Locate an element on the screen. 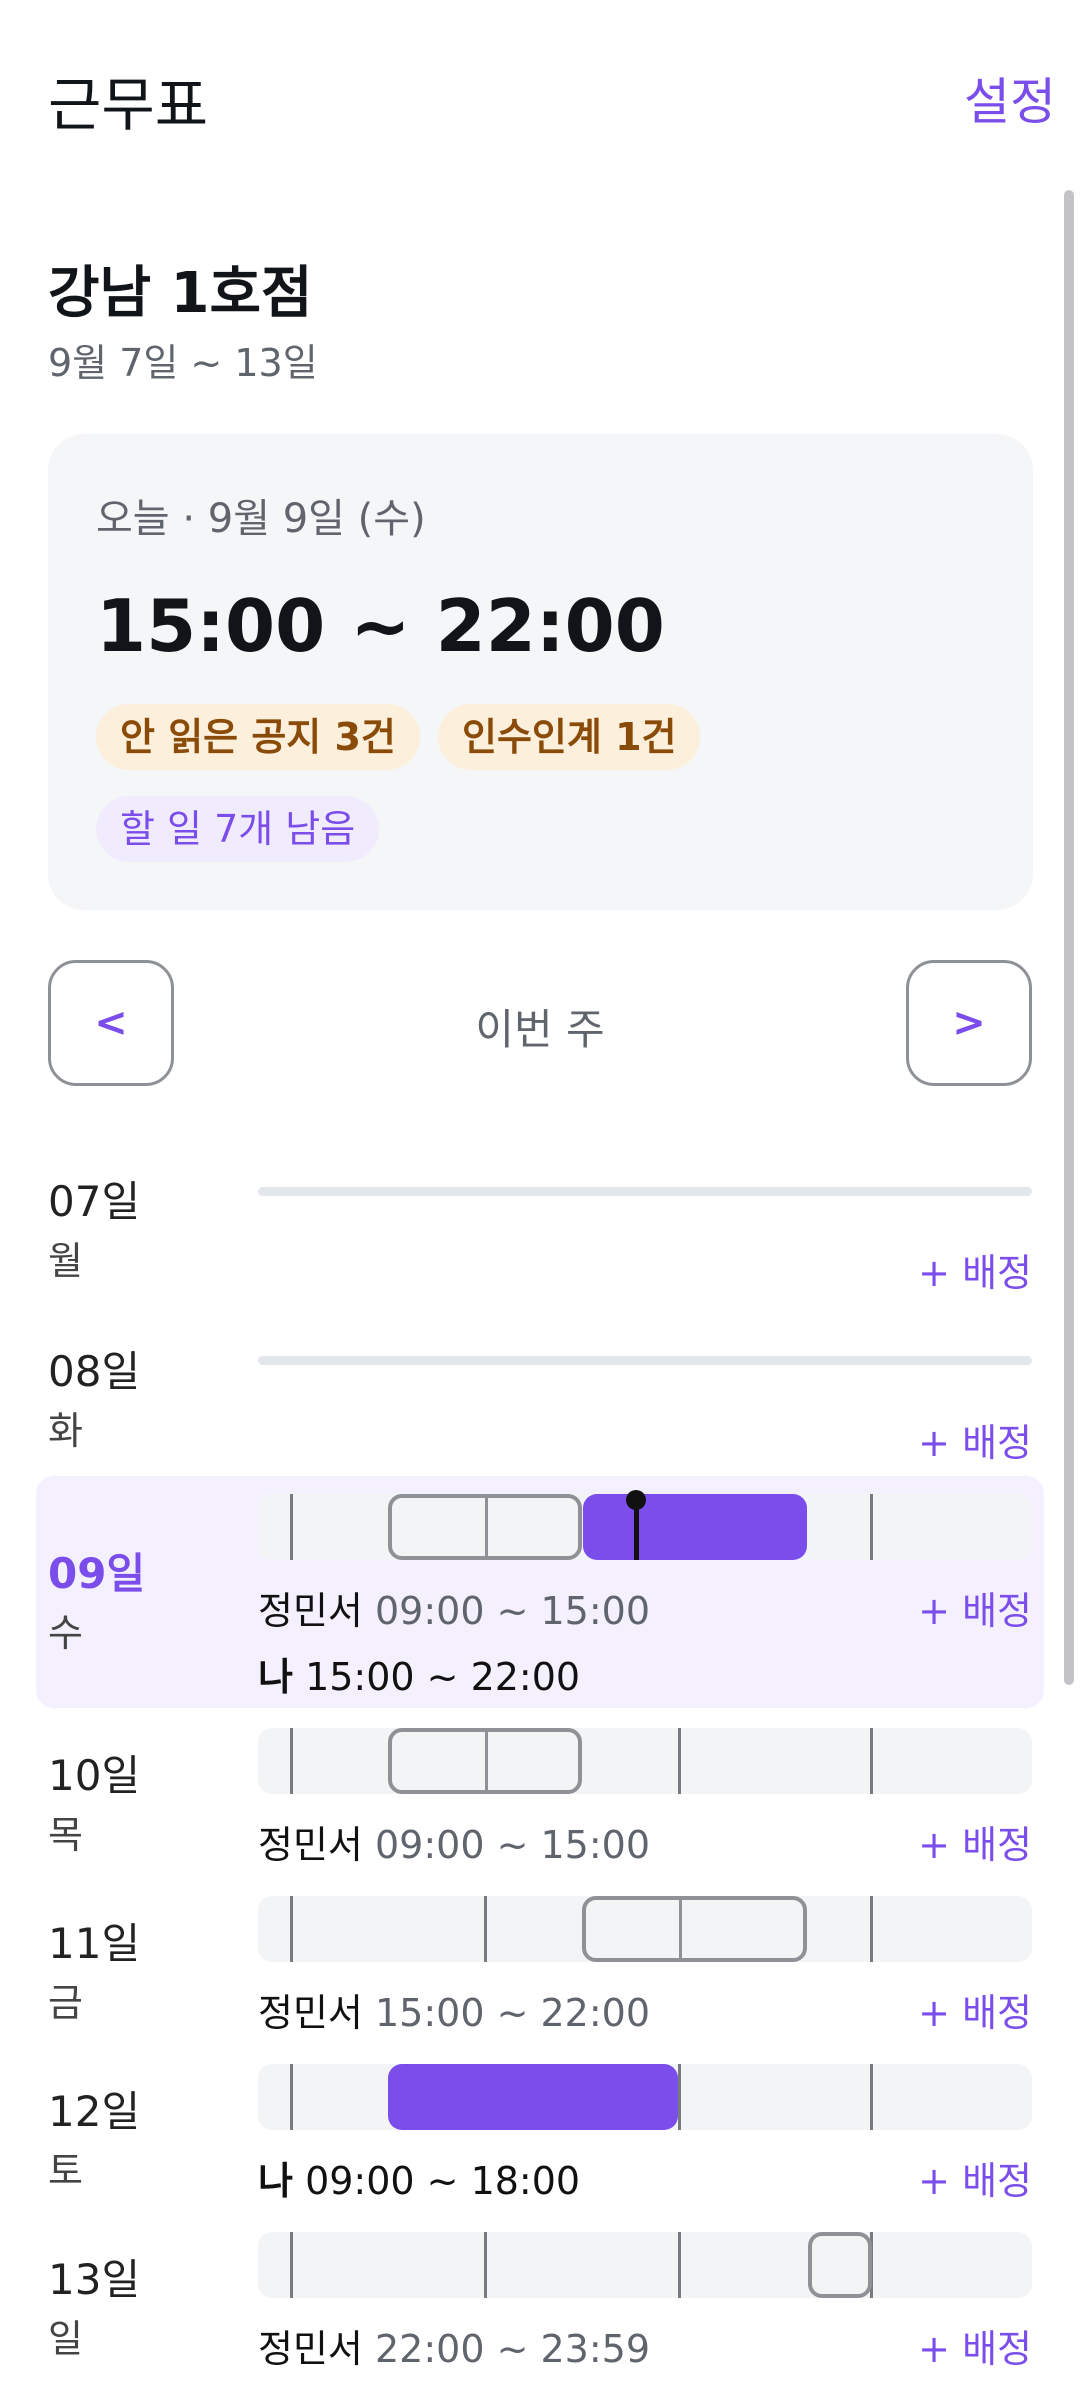 The width and height of the screenshot is (1080, 2400). next-week-button: > is located at coordinates (969, 1023).